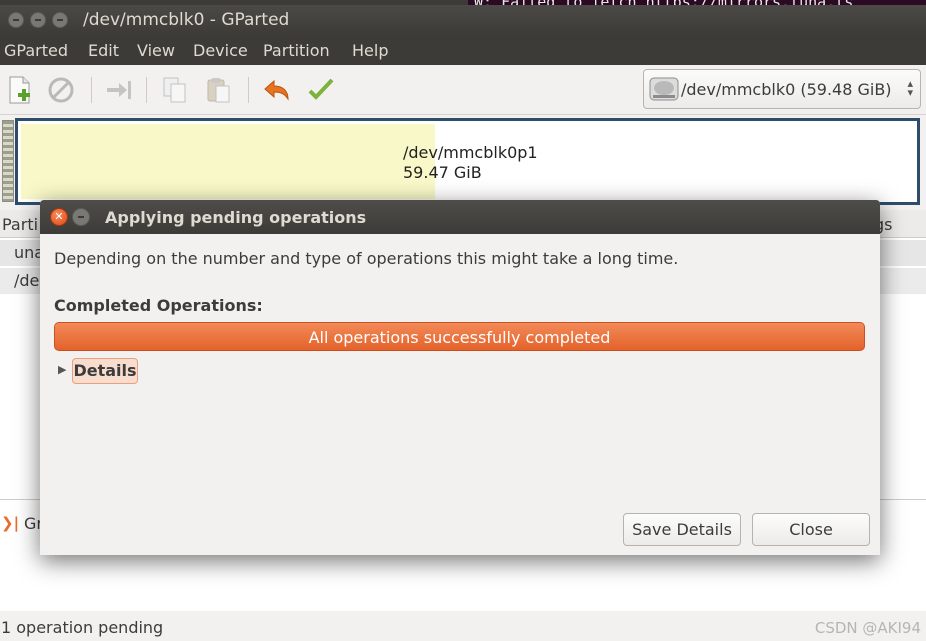 The height and width of the screenshot is (641, 926). I want to click on save-details-button: Save Details, so click(682, 529).